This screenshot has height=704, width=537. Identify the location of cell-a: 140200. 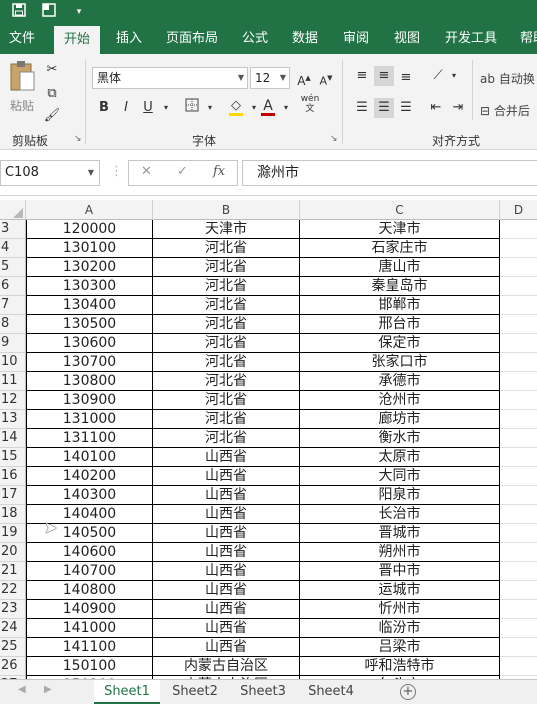
(89, 476).